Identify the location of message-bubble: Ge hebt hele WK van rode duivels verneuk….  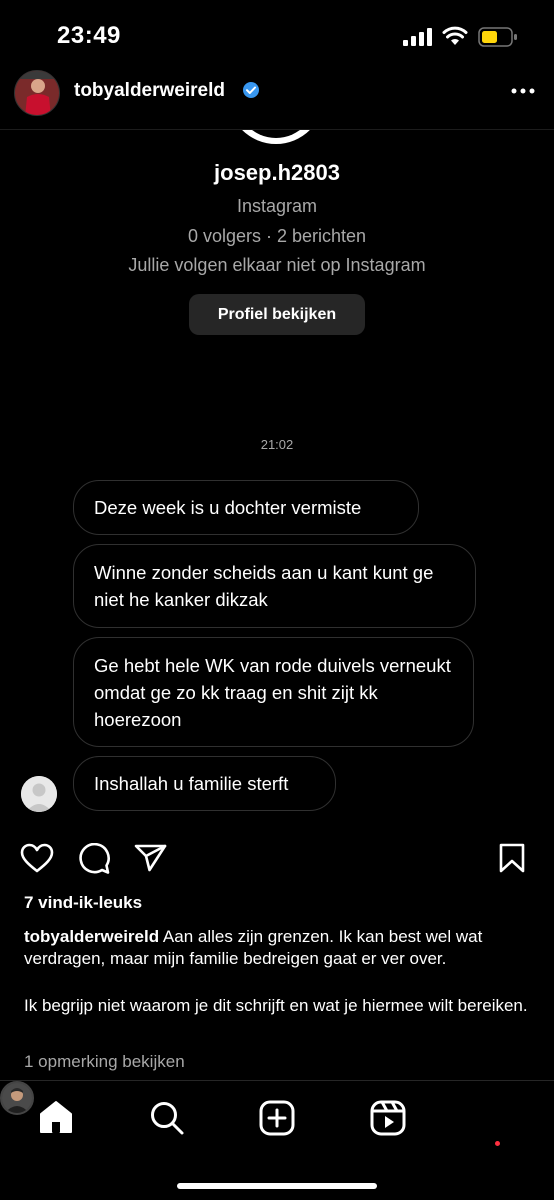
(273, 692).